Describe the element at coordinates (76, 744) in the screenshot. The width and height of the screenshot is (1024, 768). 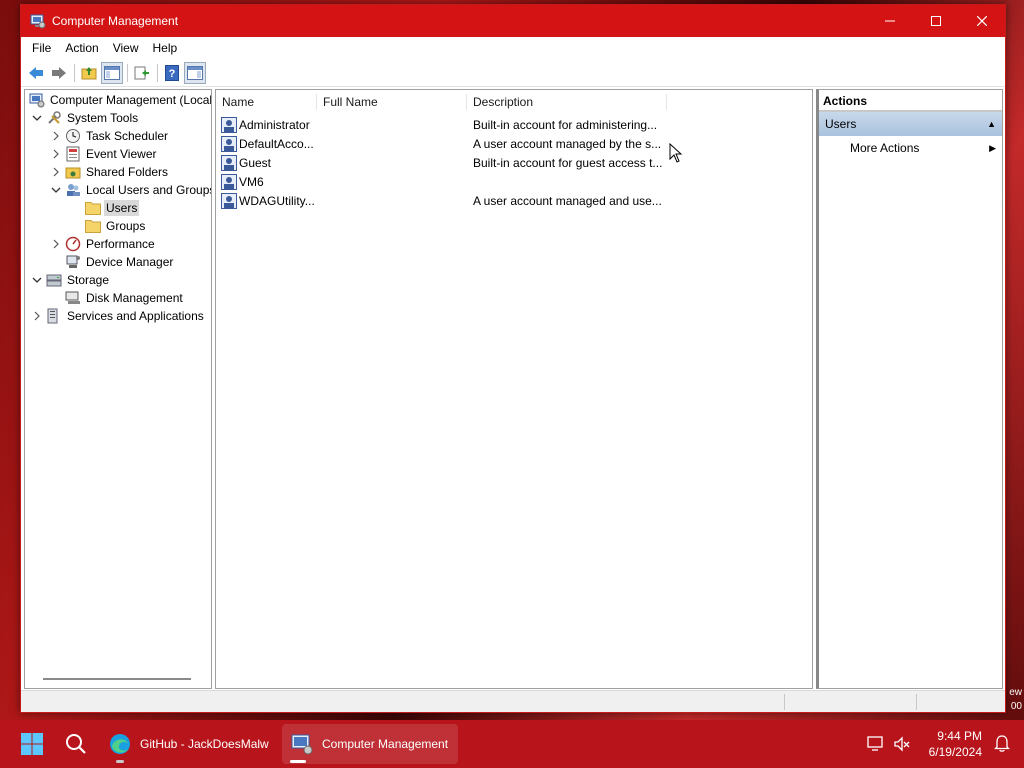
I see `search-icon` at that location.